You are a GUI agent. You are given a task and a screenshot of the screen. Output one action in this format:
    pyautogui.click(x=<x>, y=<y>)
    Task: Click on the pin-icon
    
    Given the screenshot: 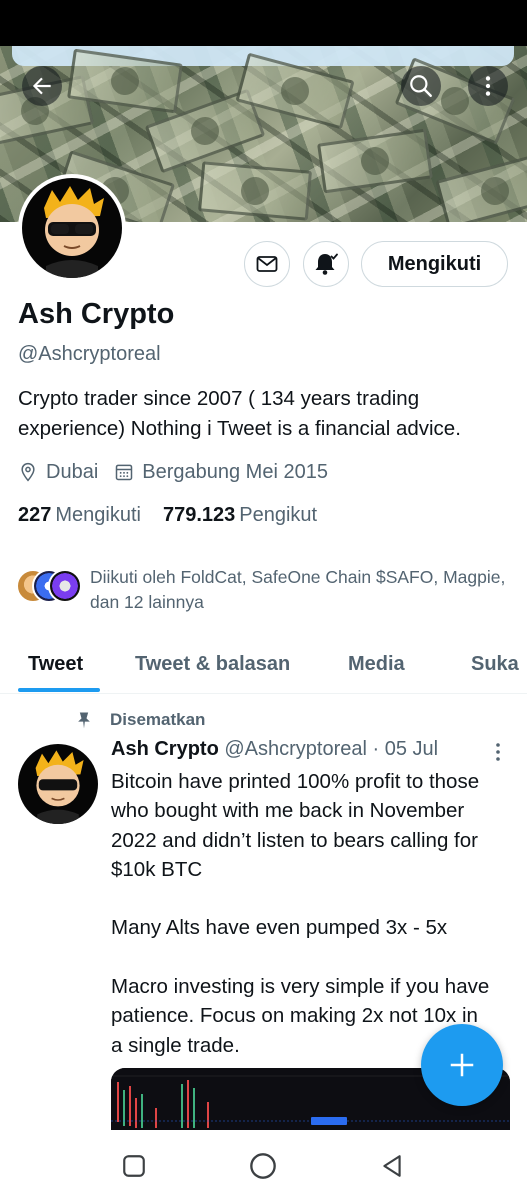 What is the action you would take?
    pyautogui.click(x=84, y=720)
    